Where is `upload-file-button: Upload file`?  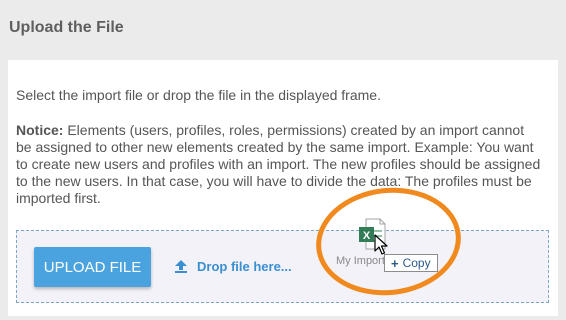 upload-file-button: Upload file is located at coordinates (92, 267).